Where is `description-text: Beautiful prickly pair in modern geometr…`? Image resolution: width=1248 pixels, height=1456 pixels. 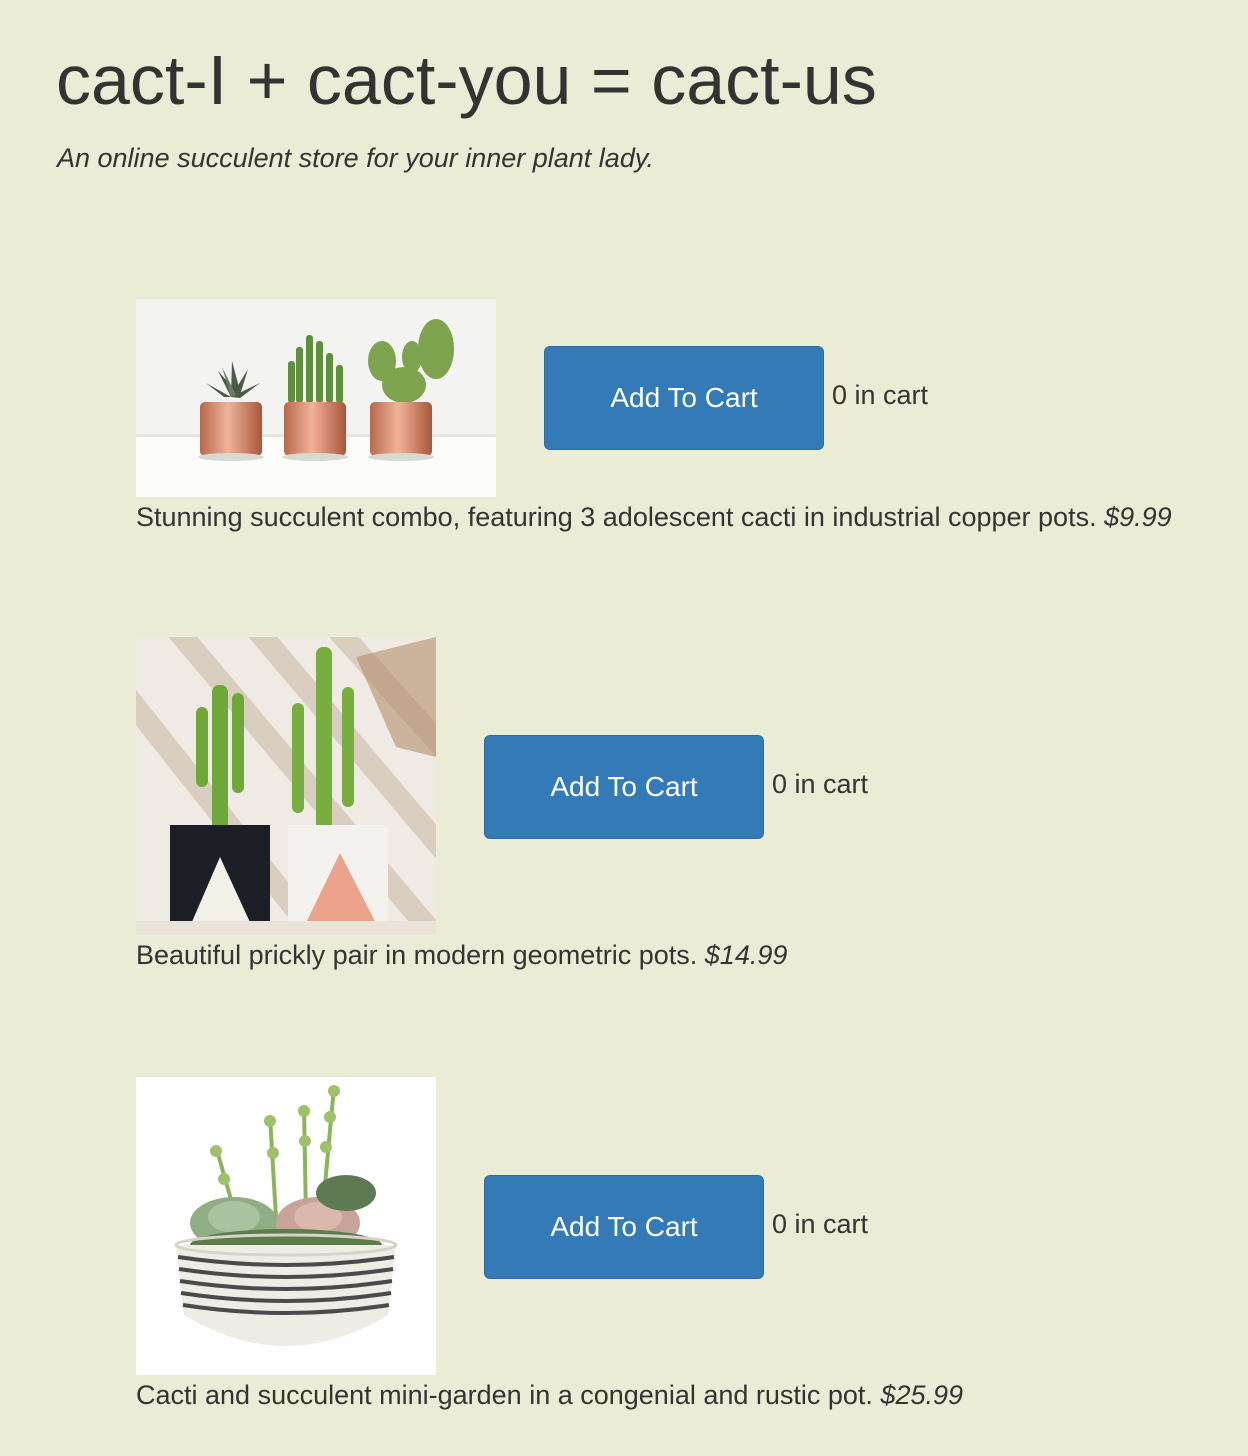
description-text: Beautiful prickly pair in modern geometr… is located at coordinates (417, 955).